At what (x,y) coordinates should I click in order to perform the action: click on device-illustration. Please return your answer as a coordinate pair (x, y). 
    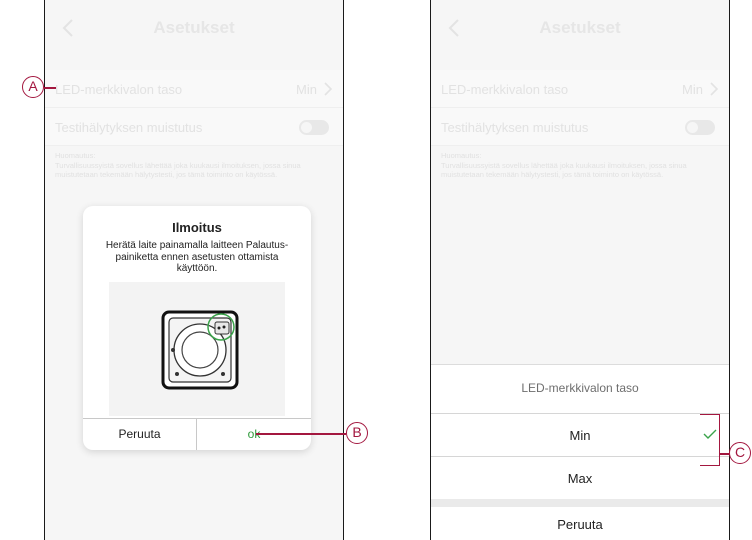
    Looking at the image, I should click on (197, 349).